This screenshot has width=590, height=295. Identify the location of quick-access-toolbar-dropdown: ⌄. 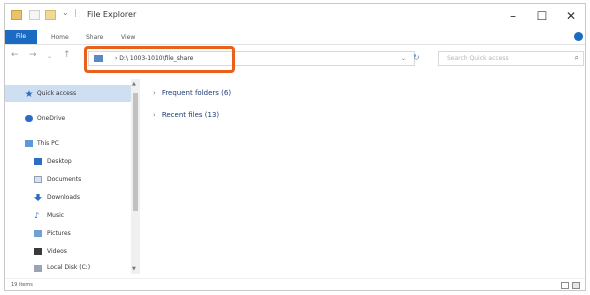
(65, 12).